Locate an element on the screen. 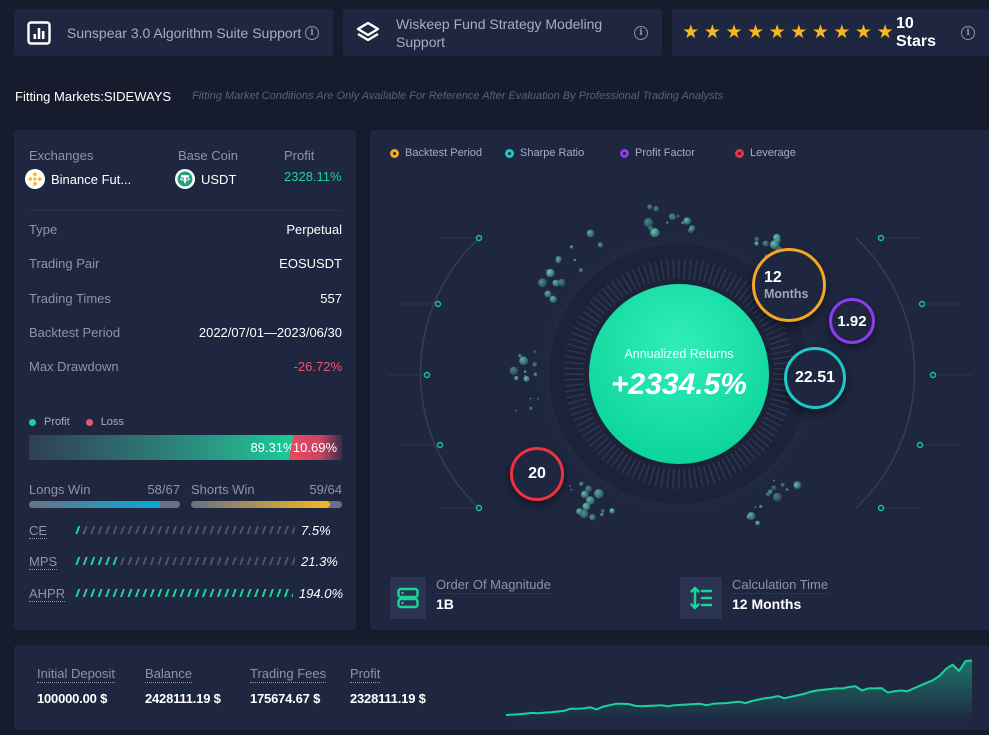 The height and width of the screenshot is (735, 989). legend-sharpe-ratio: Sharpe Ratio is located at coordinates (562, 153).